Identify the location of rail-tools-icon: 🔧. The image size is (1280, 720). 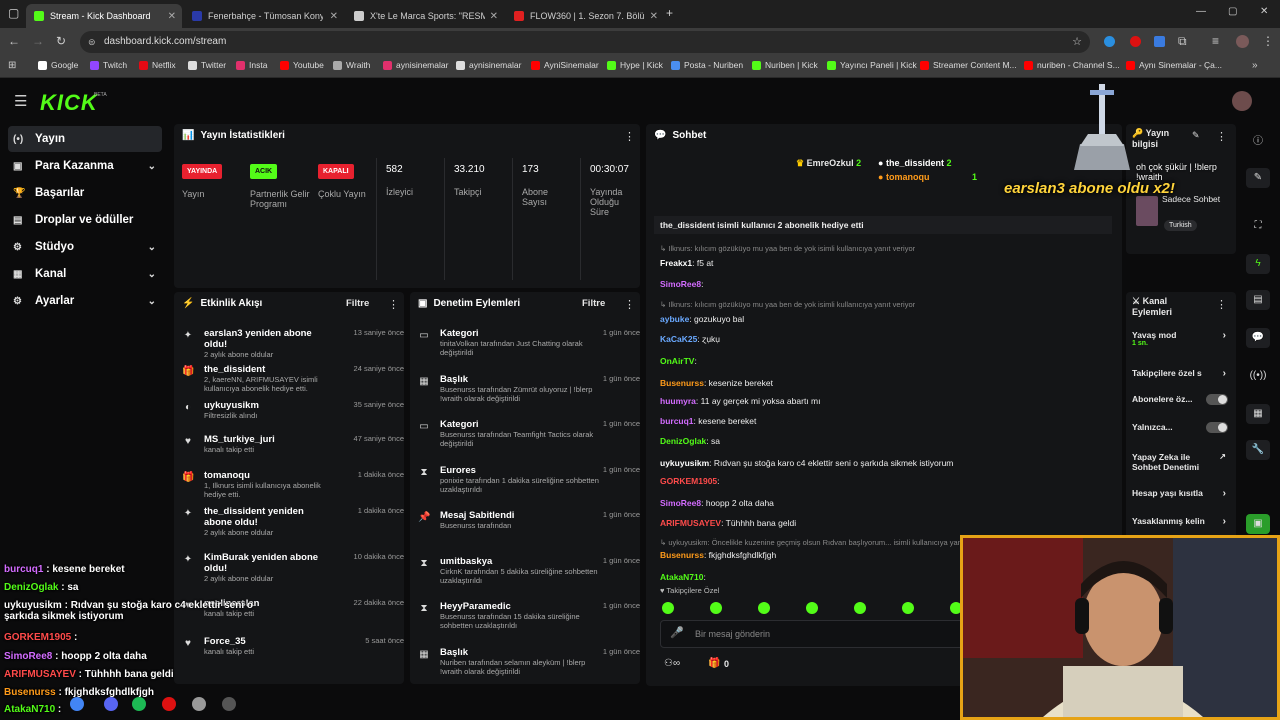
(1258, 450).